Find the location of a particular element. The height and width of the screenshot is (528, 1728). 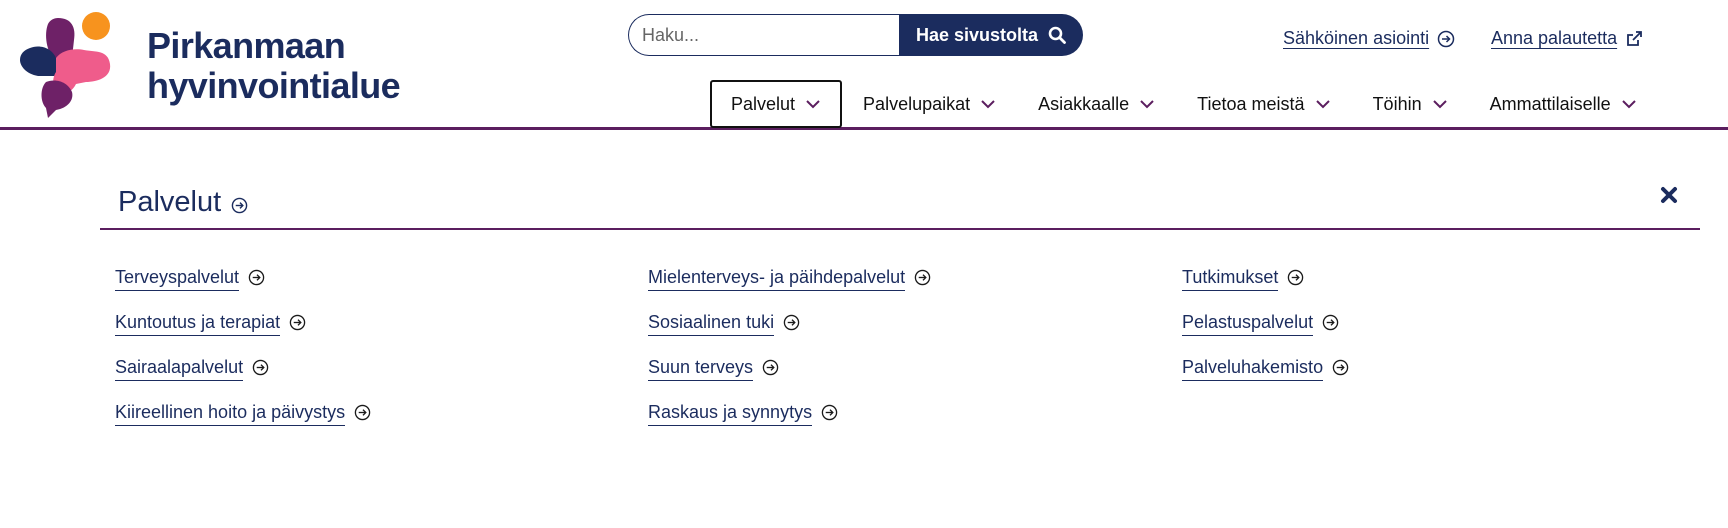

link-palveluhakemisto: Palveluhakemisto is located at coordinates (1265, 378).